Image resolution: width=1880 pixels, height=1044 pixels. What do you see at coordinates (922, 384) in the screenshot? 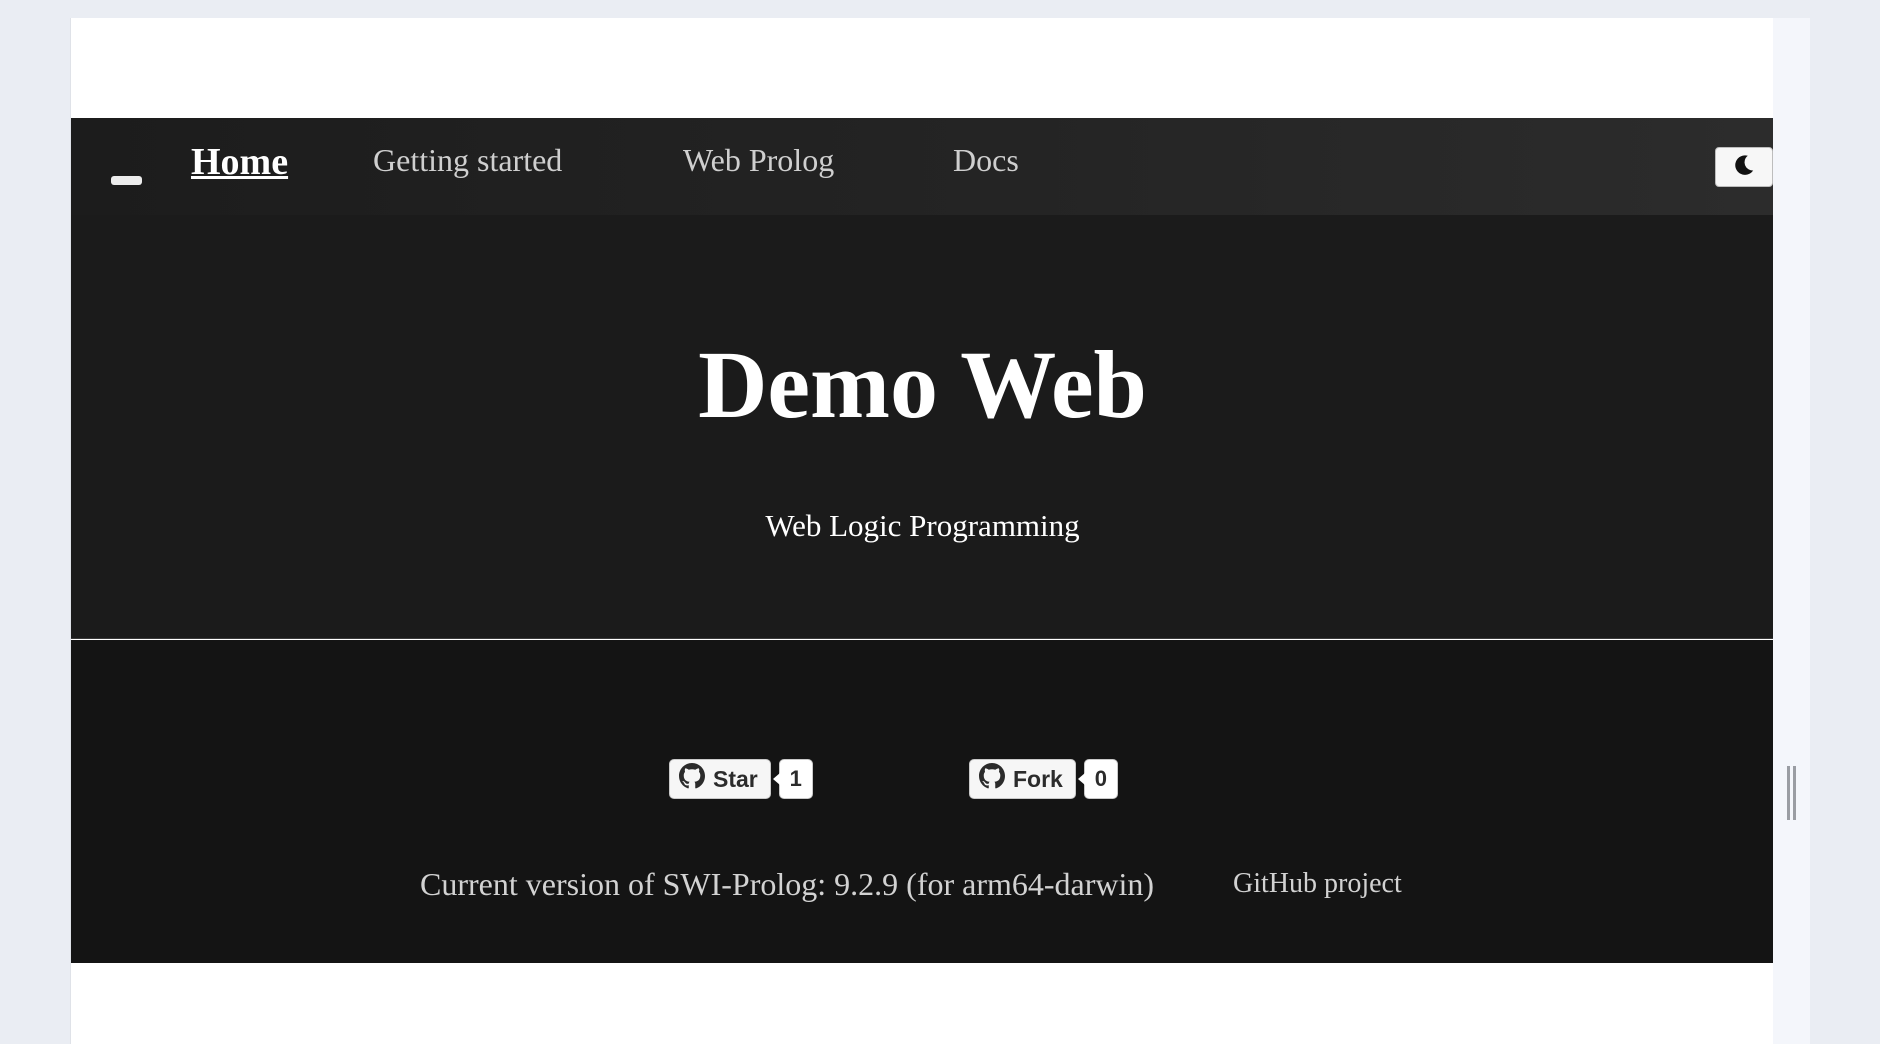
I see `hero-title: Demo Web` at bounding box center [922, 384].